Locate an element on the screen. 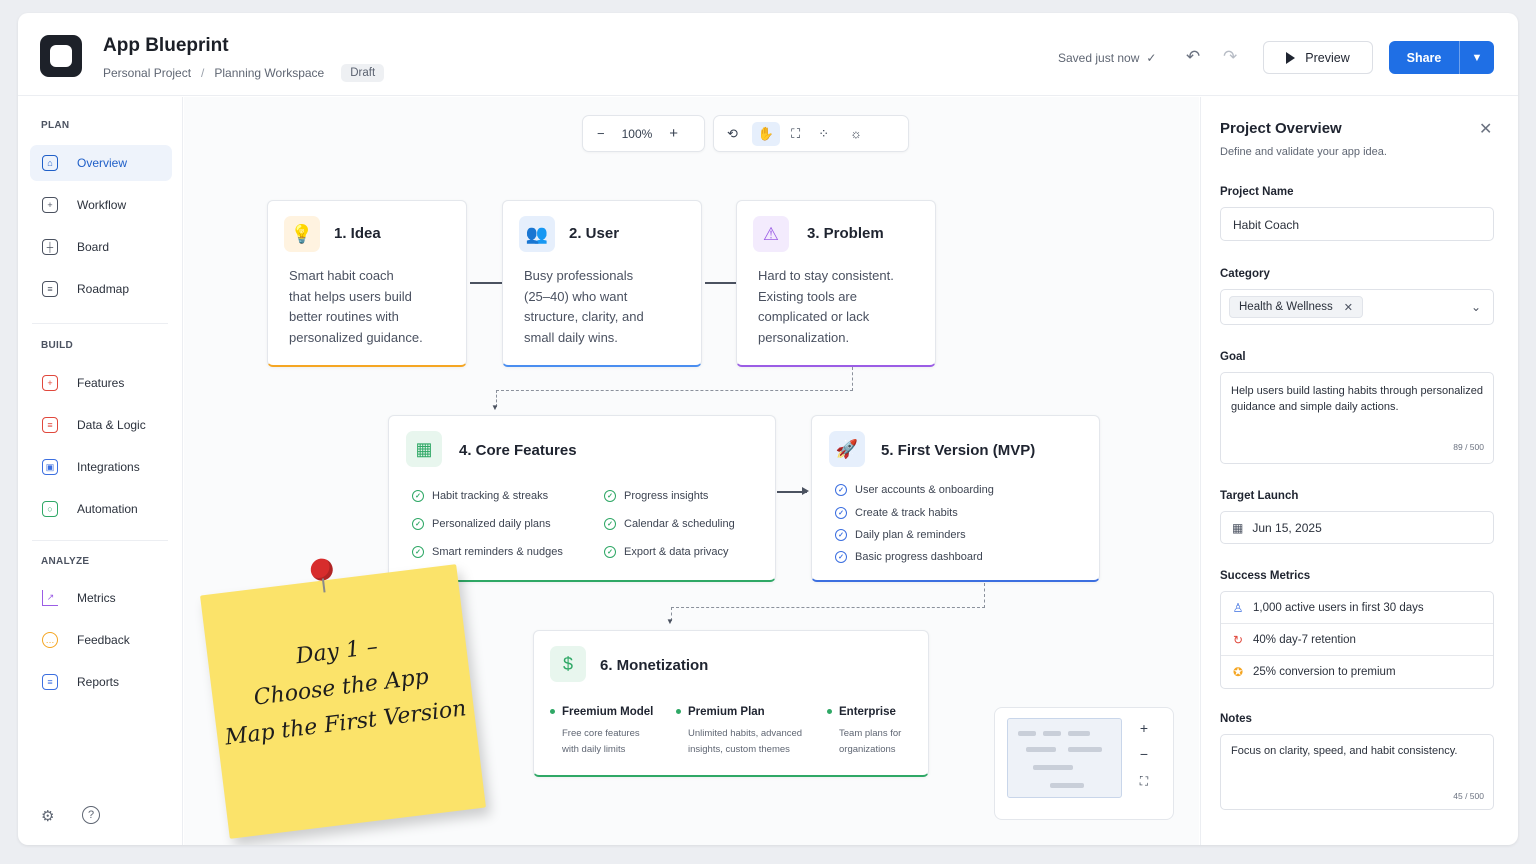 The image size is (1536, 864). category-chip: Health & Wellness ✕ is located at coordinates (1296, 307).